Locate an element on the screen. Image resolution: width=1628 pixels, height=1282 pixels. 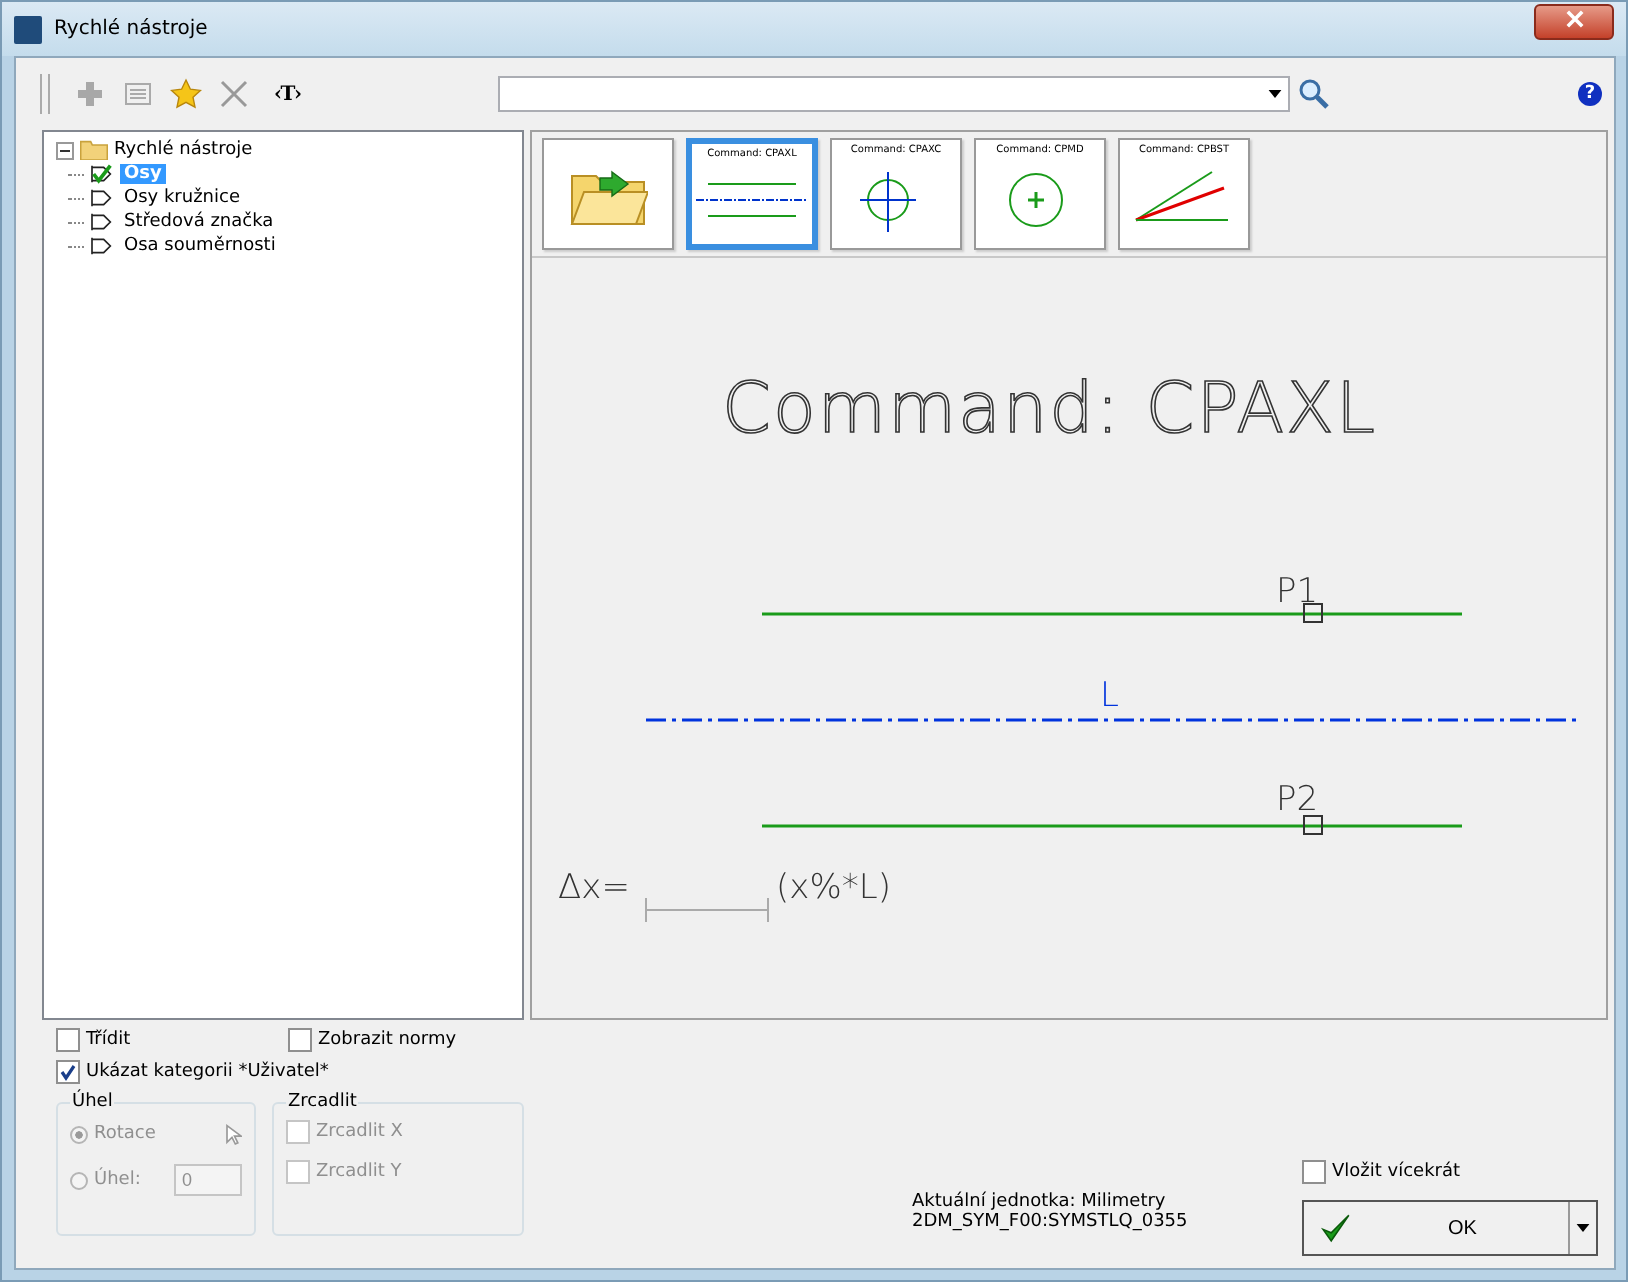
folder-icon is located at coordinates (94, 150).